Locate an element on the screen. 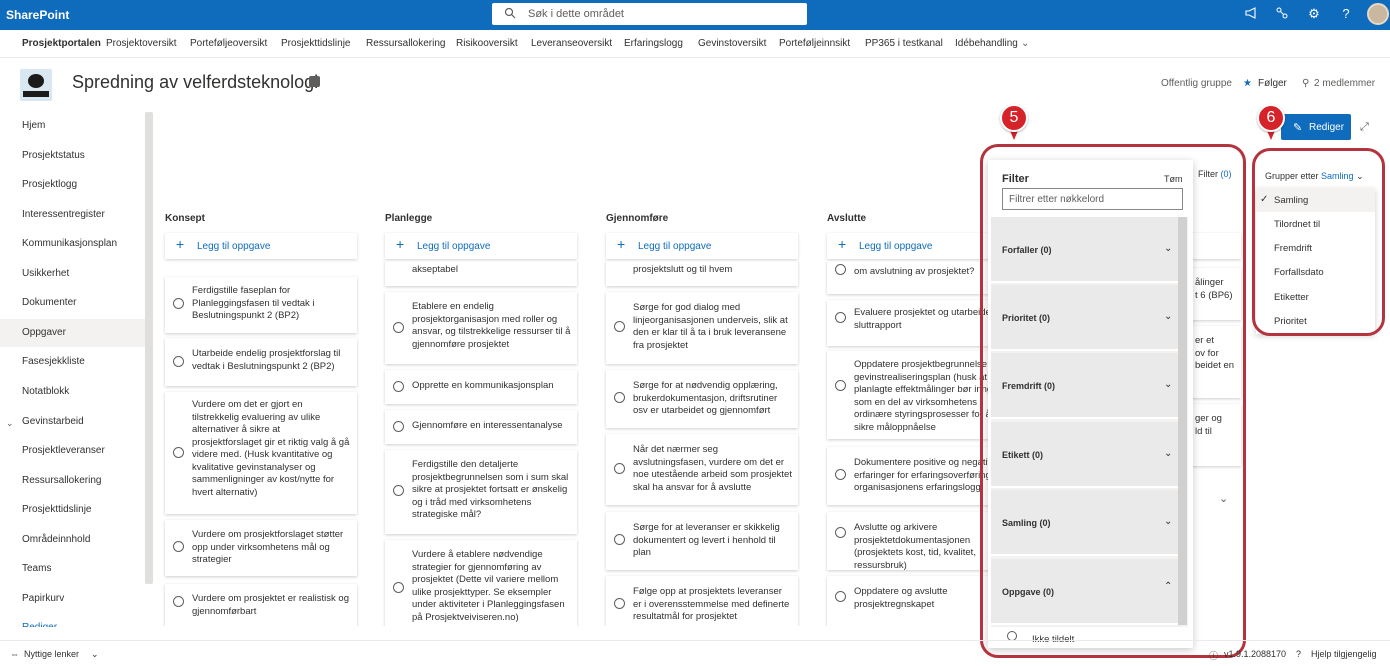  search-box: Søk i dette området is located at coordinates (649, 14).